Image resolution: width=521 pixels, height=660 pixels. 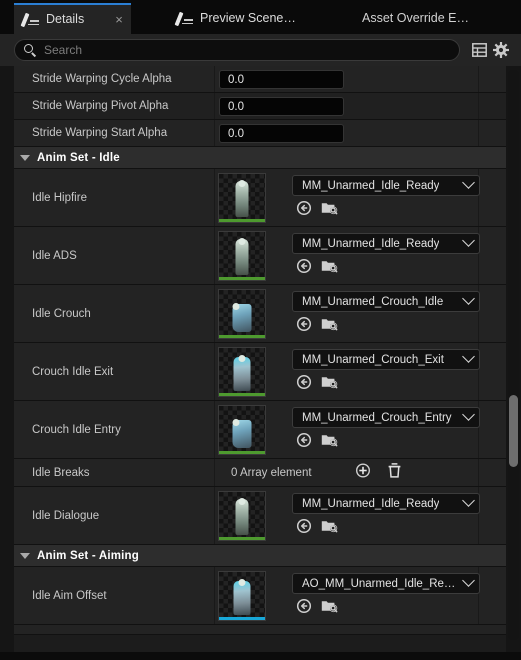 I want to click on property-row: Stride Warping Pivot Alpha 0.0, so click(x=260, y=106).